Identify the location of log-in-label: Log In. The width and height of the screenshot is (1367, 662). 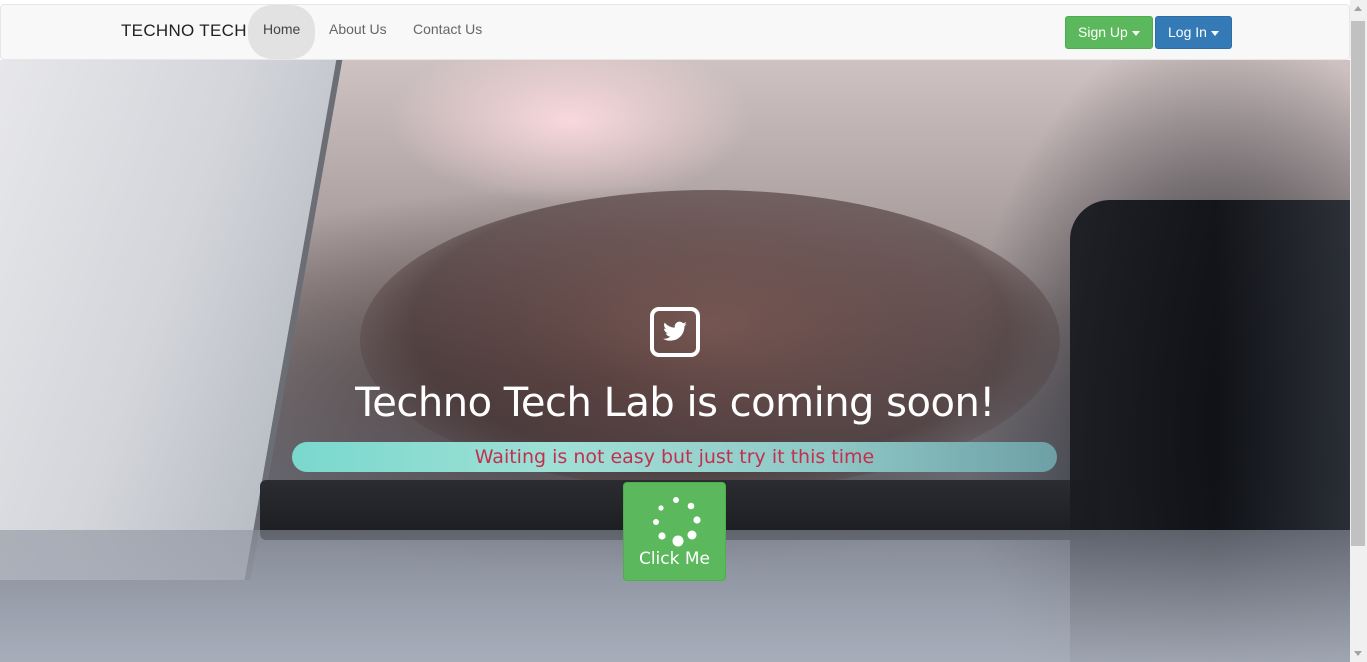
(1187, 32).